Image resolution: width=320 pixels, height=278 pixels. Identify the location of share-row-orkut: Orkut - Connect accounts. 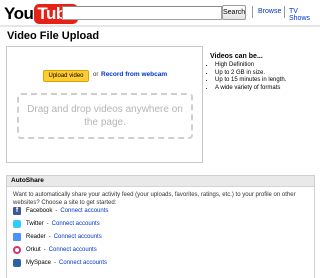
(55, 250).